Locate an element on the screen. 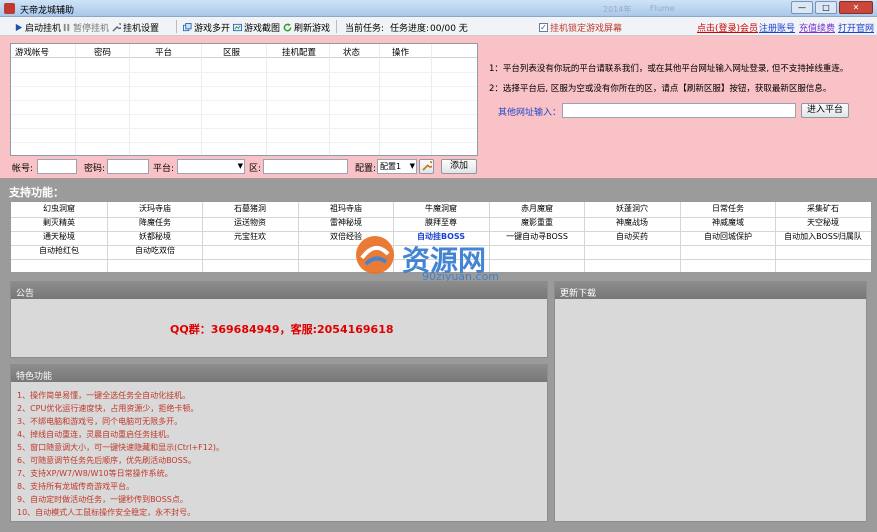  feature-item: 妖蓬洞穴 is located at coordinates (632, 209).